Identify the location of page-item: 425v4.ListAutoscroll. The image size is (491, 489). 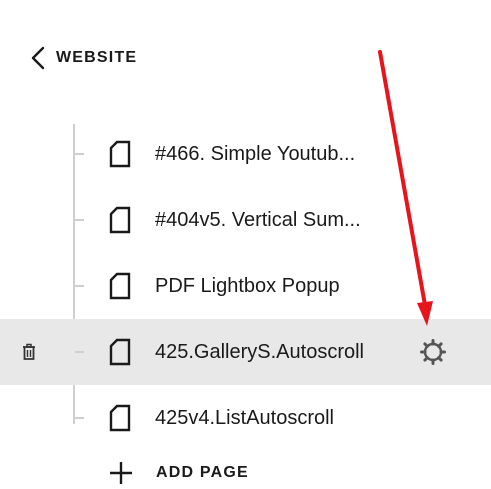
(245, 418).